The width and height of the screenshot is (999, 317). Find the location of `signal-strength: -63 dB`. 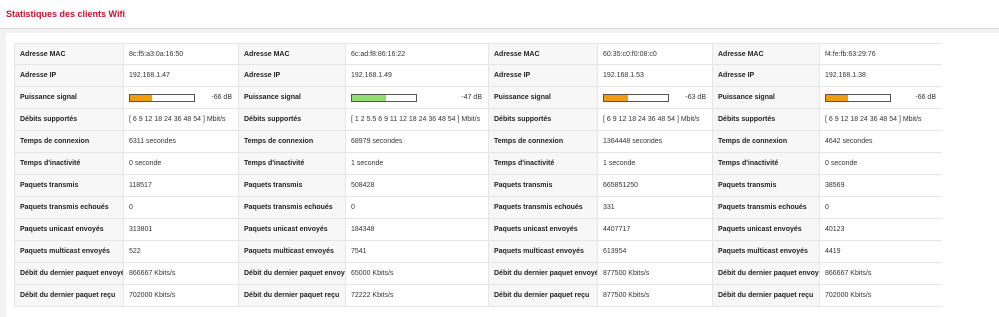

signal-strength: -63 dB is located at coordinates (655, 97).